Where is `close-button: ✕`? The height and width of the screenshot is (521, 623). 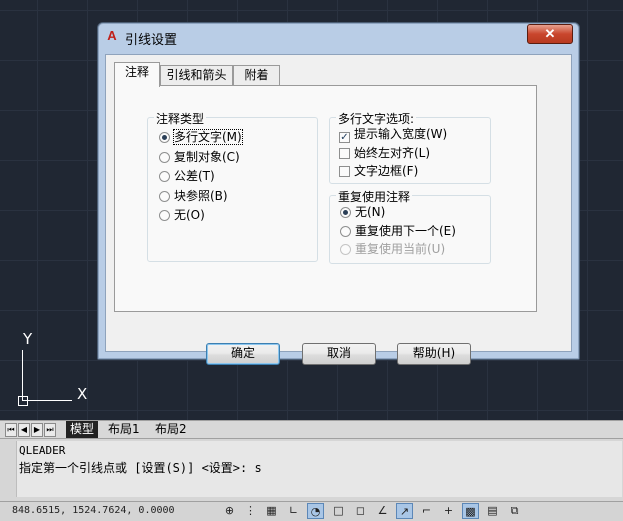 close-button: ✕ is located at coordinates (550, 34).